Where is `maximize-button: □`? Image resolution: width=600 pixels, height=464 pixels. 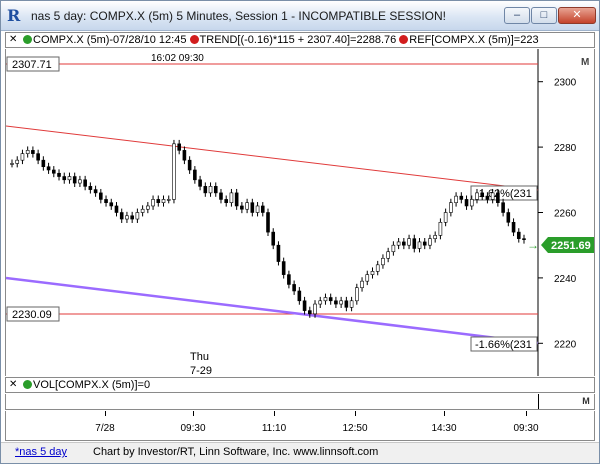
maximize-button: □ is located at coordinates (544, 15).